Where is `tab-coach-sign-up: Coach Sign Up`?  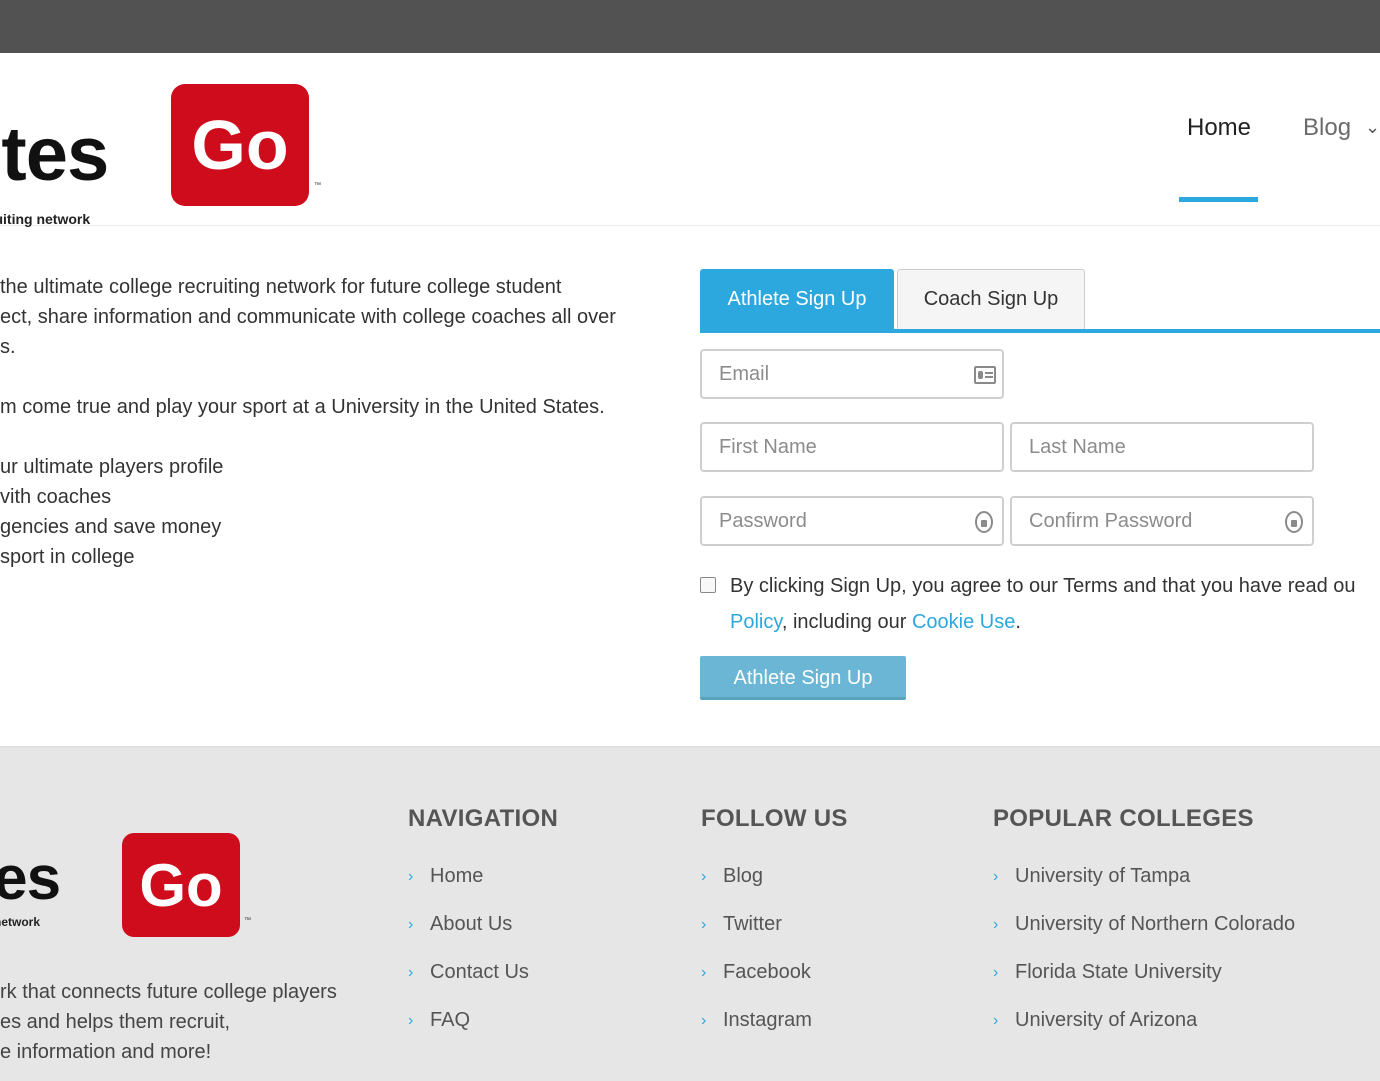
tab-coach-sign-up: Coach Sign Up is located at coordinates (991, 299).